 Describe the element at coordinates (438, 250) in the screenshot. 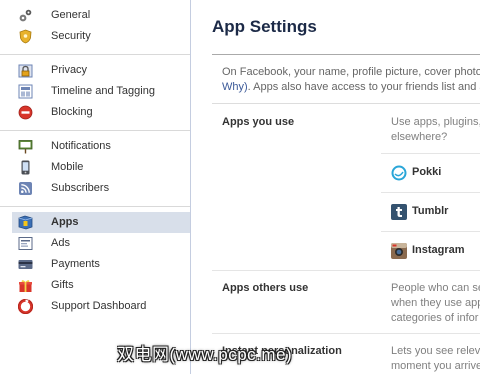

I see `app-name: Instagram` at that location.